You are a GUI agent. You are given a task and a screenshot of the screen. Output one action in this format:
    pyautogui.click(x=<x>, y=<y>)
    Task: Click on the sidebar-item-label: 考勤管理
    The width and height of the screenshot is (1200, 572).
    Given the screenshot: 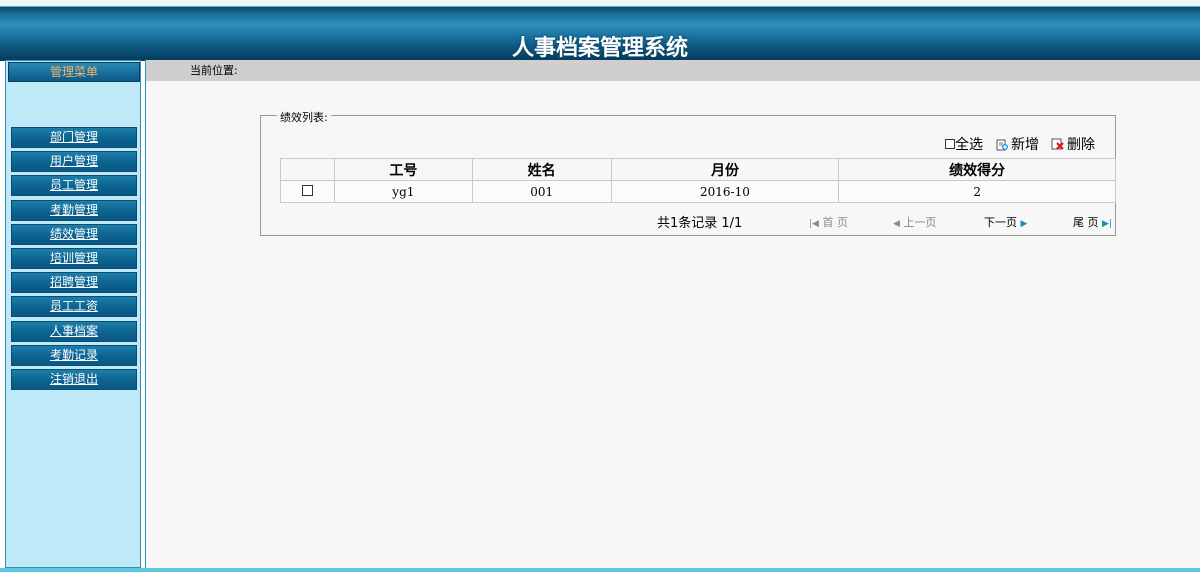 What is the action you would take?
    pyautogui.click(x=74, y=210)
    